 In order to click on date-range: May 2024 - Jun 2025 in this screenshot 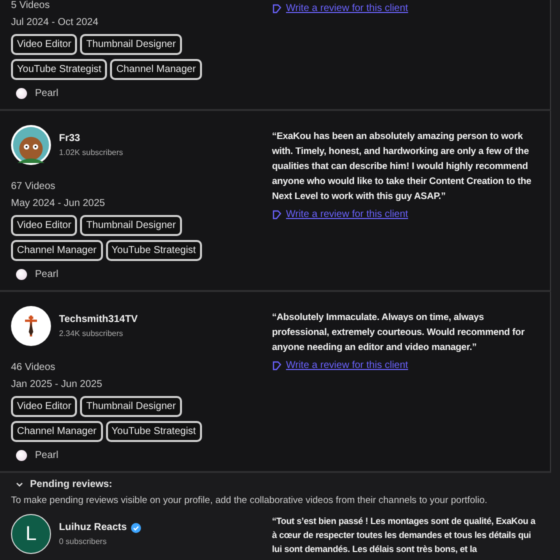, I will do `click(58, 203)`.